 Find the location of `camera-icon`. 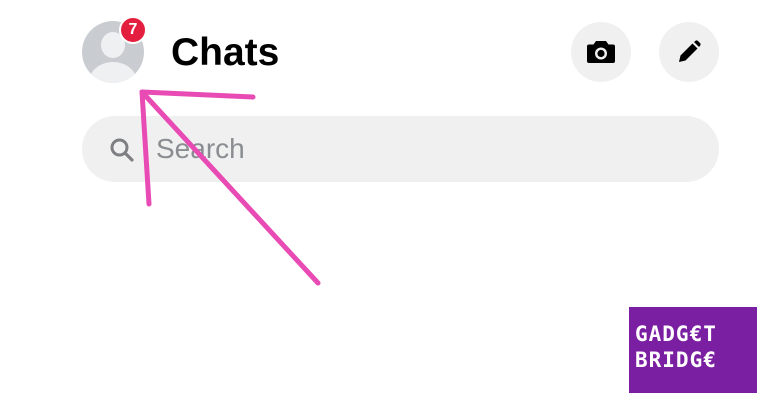

camera-icon is located at coordinates (601, 52).